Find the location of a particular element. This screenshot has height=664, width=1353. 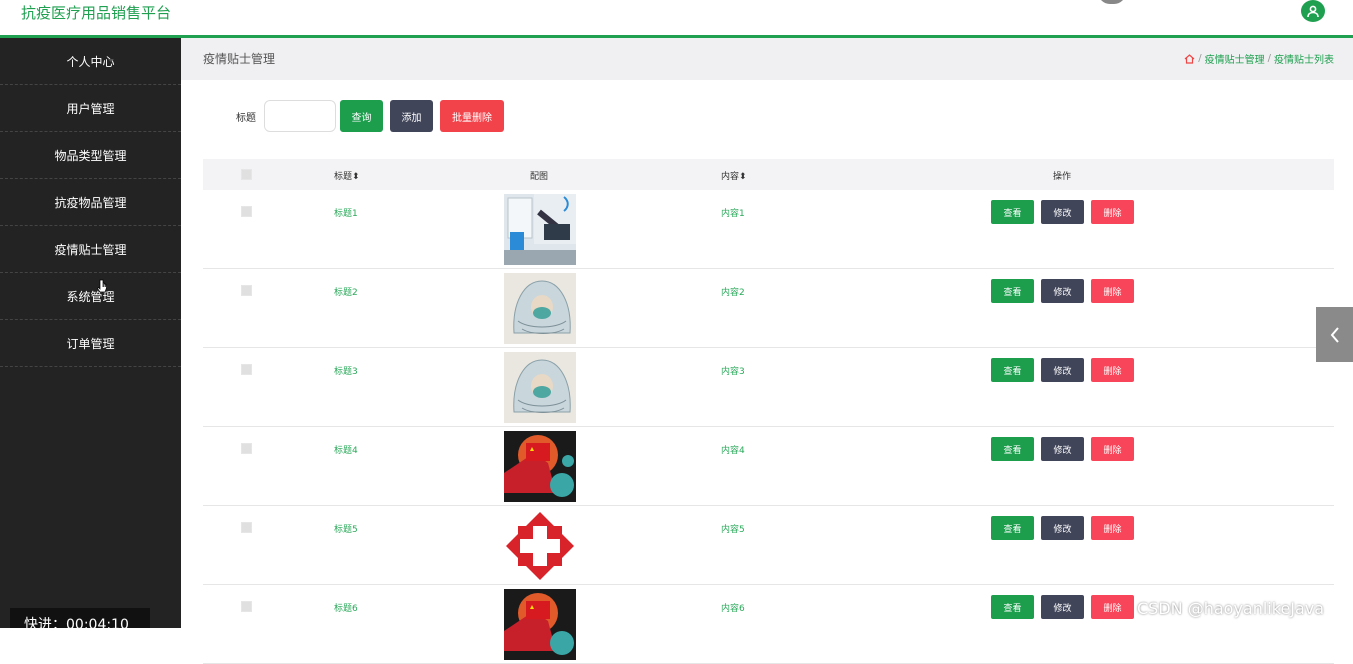

sidebar-item-label: 疫情贴士管理 is located at coordinates (90, 249).